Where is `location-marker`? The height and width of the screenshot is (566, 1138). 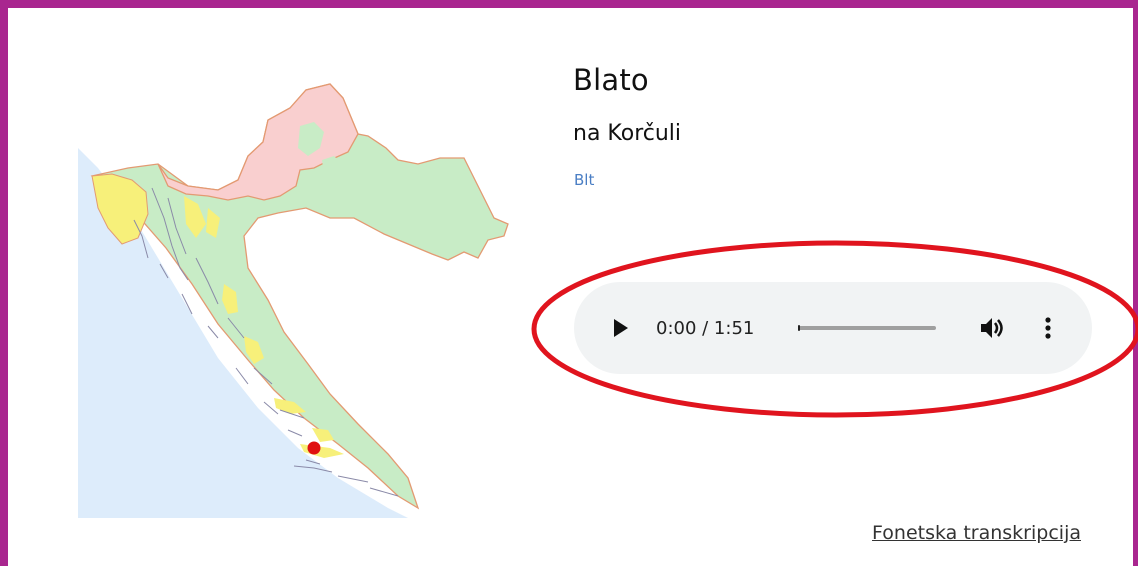
location-marker is located at coordinates (314, 448).